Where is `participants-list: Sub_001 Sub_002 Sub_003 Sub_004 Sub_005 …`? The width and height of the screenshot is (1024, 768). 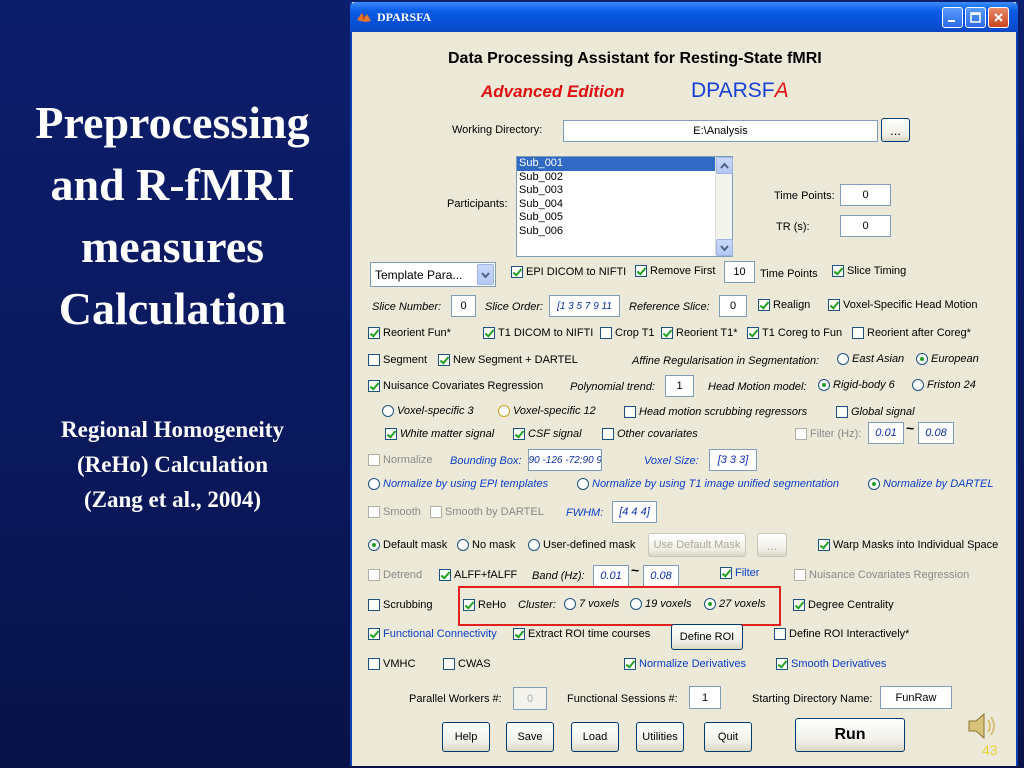 participants-list: Sub_001 Sub_002 Sub_003 Sub_004 Sub_005 … is located at coordinates (624, 206).